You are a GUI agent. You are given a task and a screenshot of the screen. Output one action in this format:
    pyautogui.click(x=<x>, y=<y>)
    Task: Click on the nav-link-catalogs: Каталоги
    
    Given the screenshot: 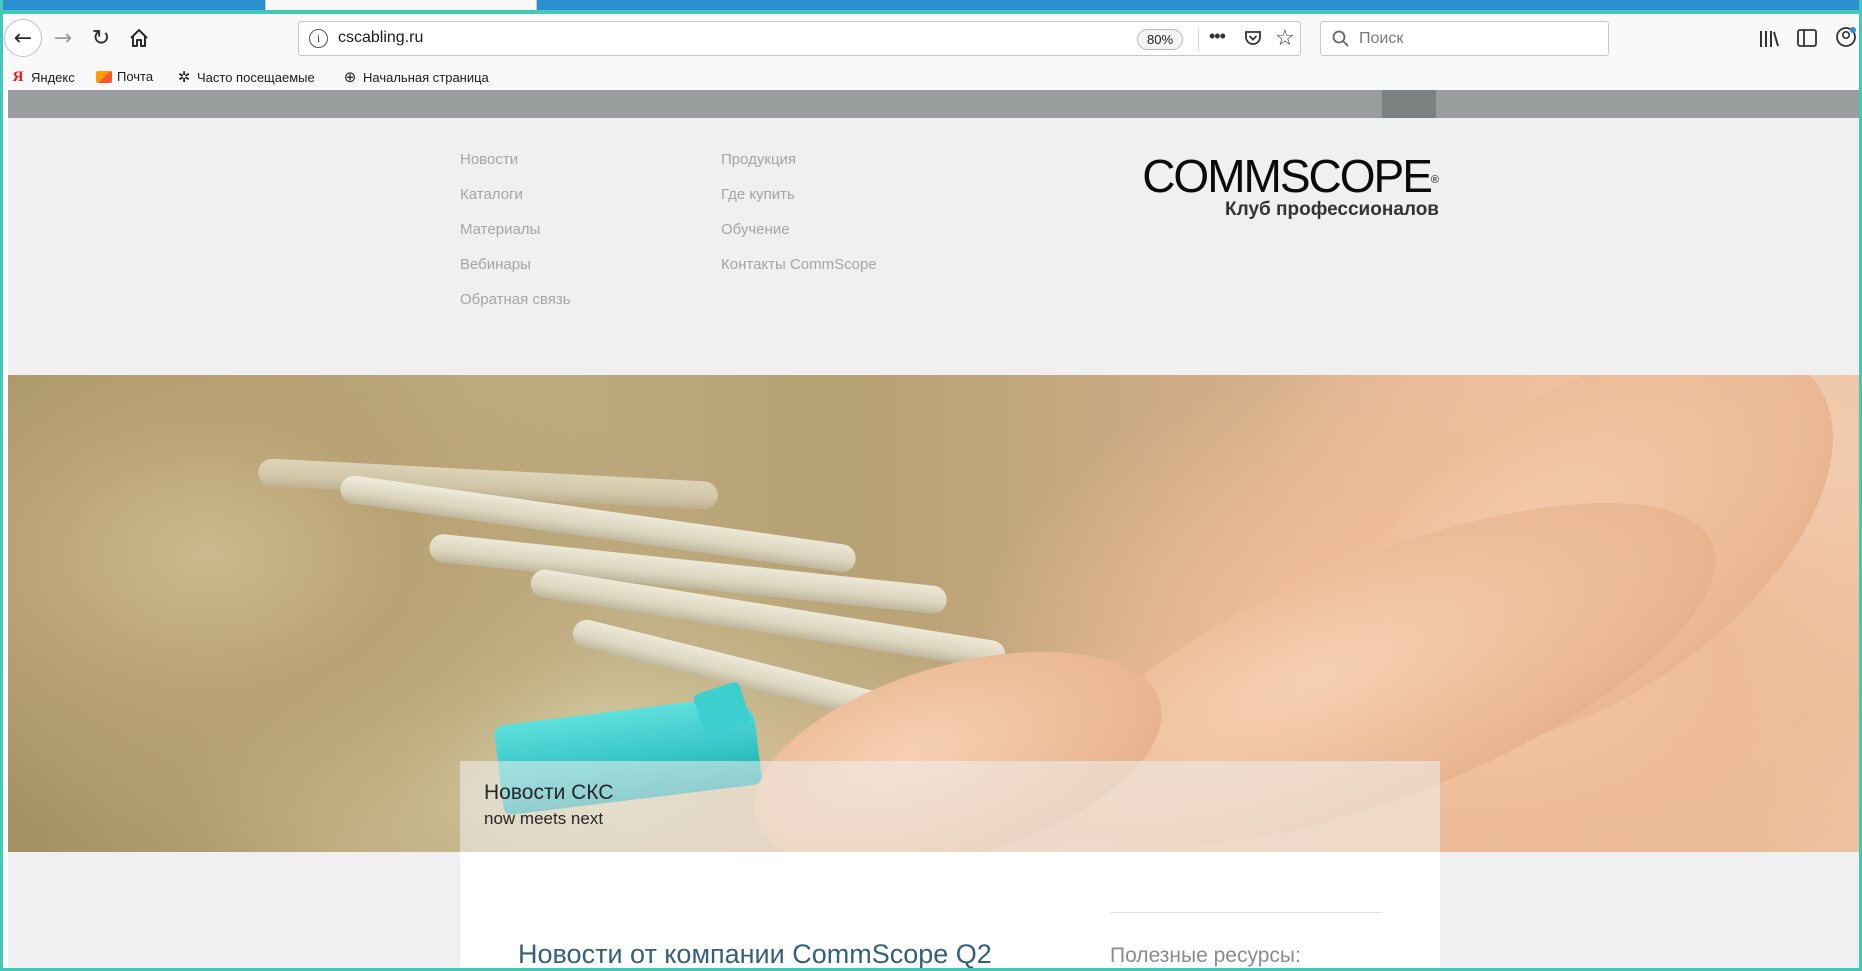 What is the action you would take?
    pyautogui.click(x=515, y=194)
    